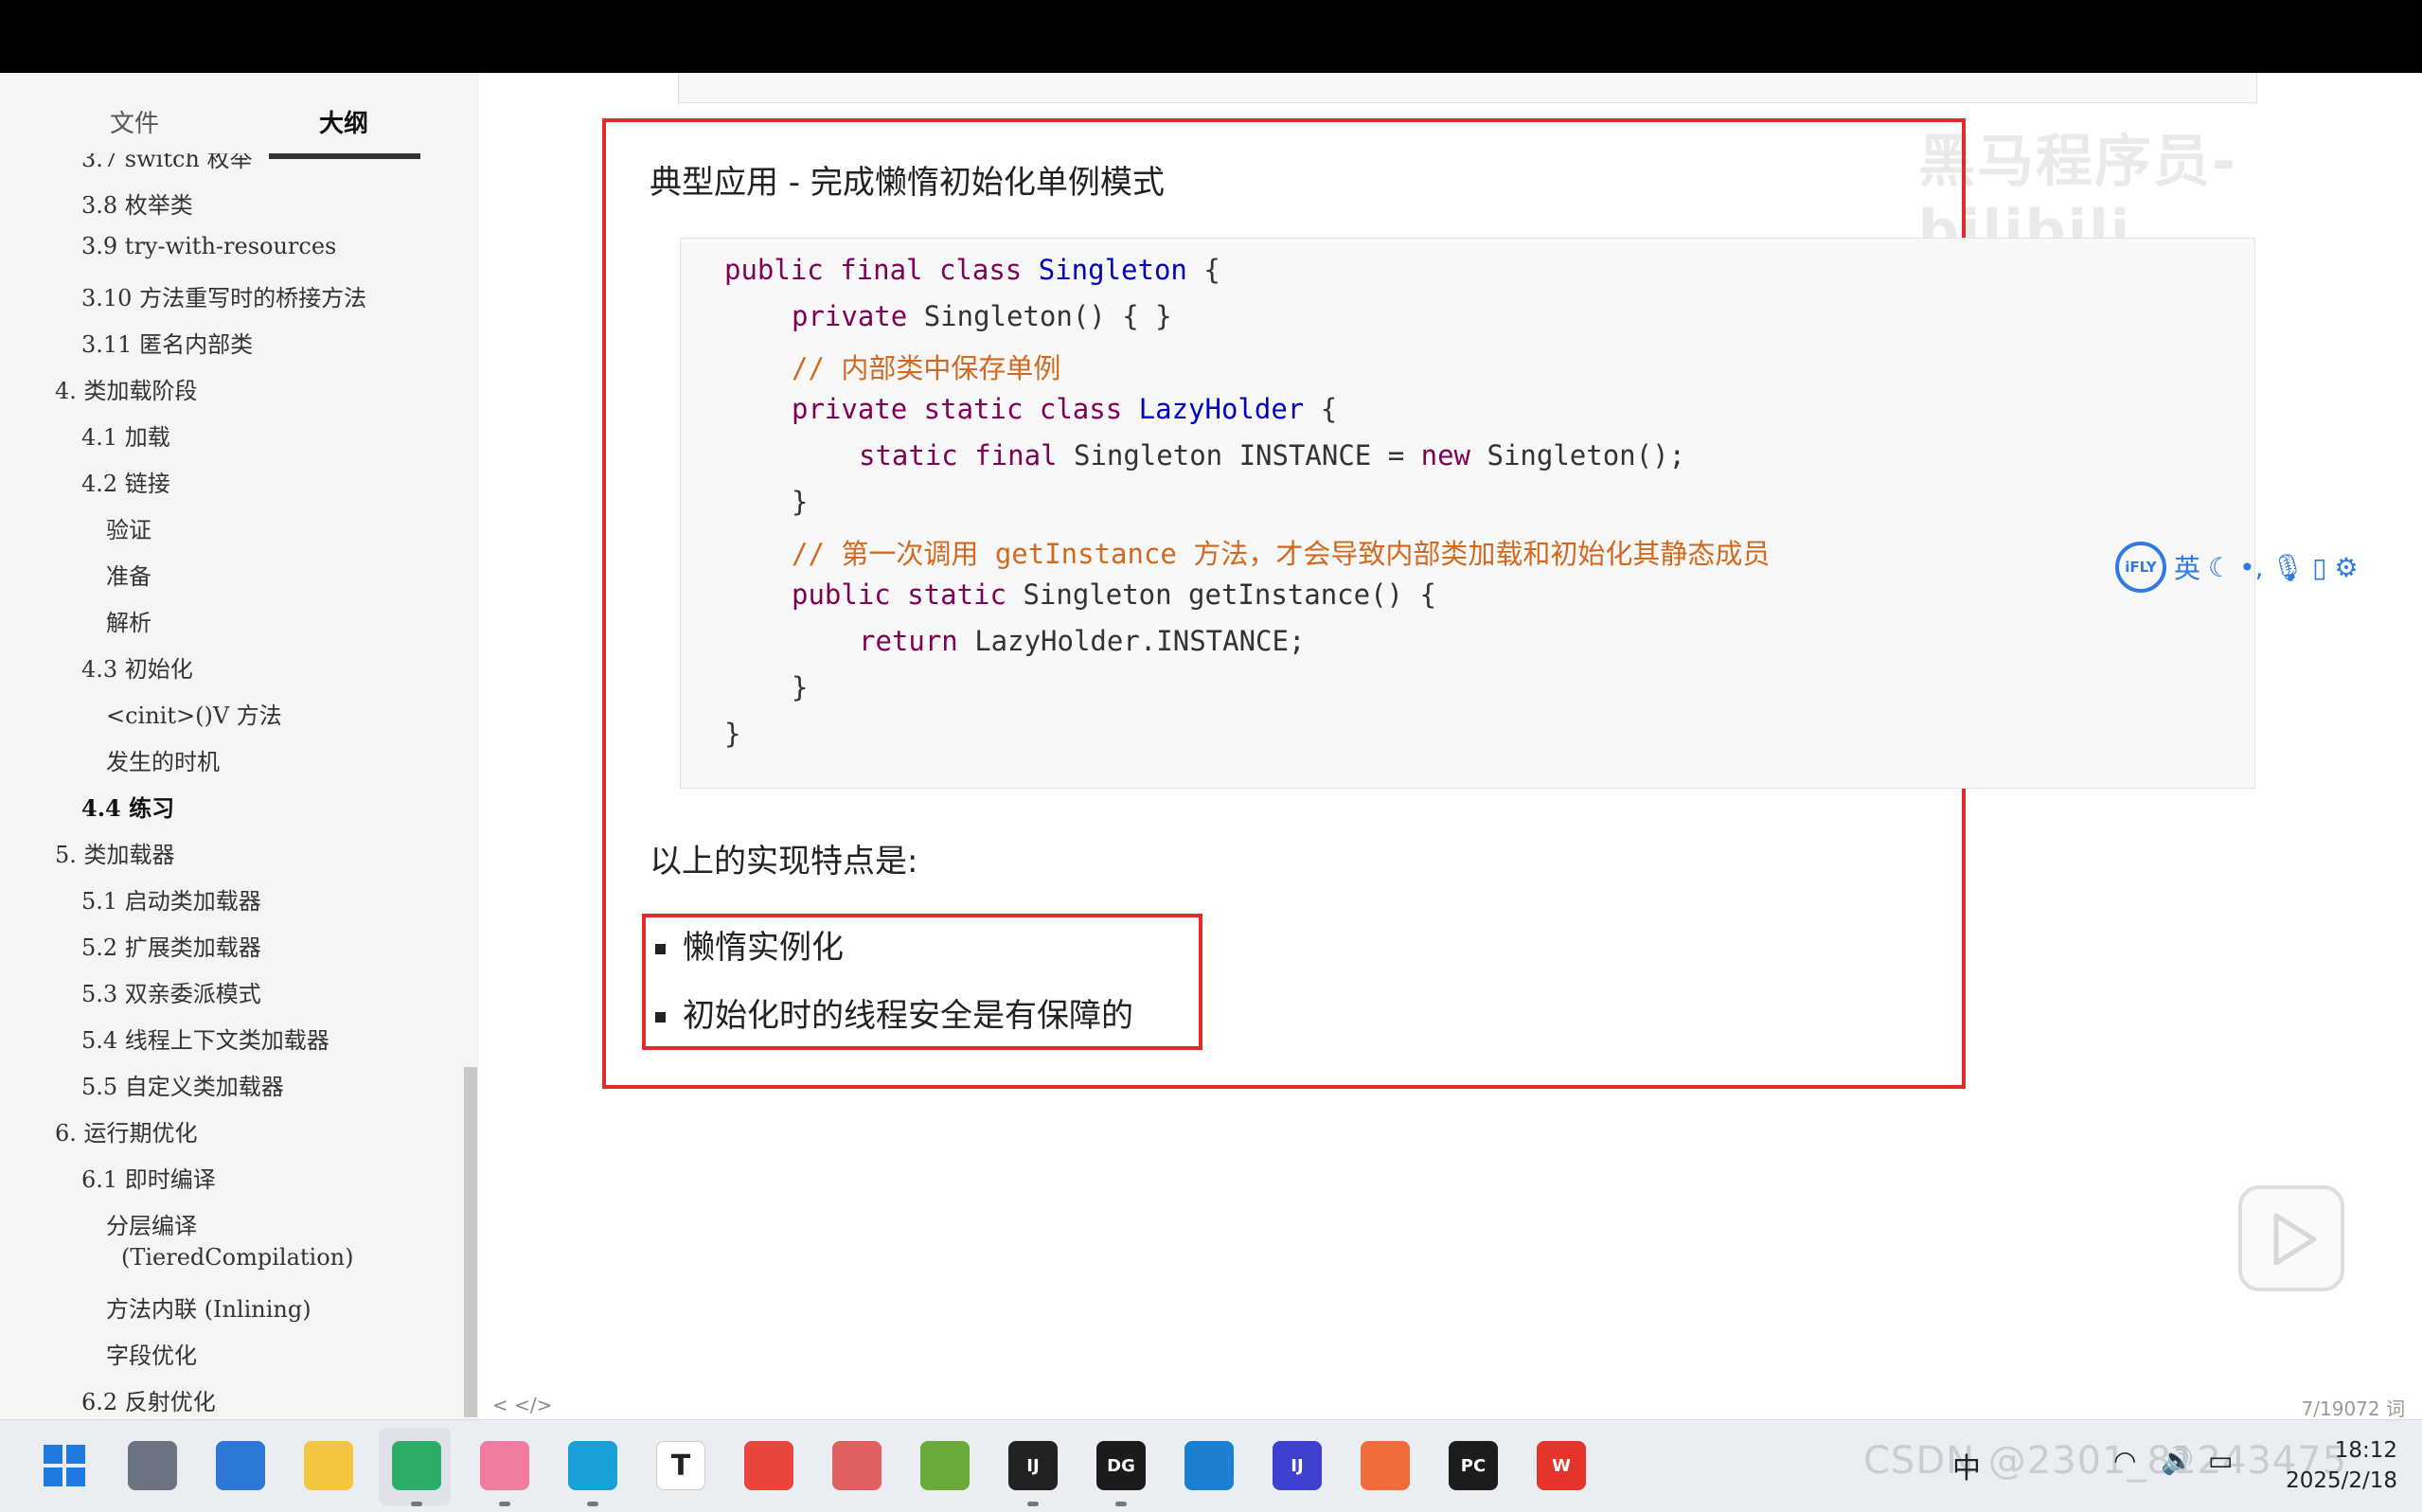 The width and height of the screenshot is (2422, 1512). Describe the element at coordinates (240, 1465) in the screenshot. I see `photos-icon` at that location.